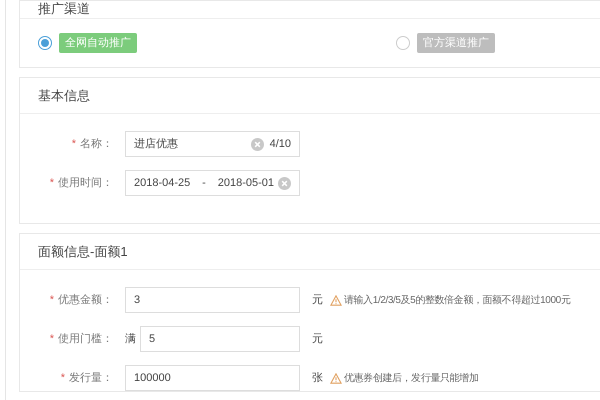 Image resolution: width=600 pixels, height=400 pixels. Describe the element at coordinates (98, 43) in the screenshot. I see `channel-tag: 全网自动推广` at that location.